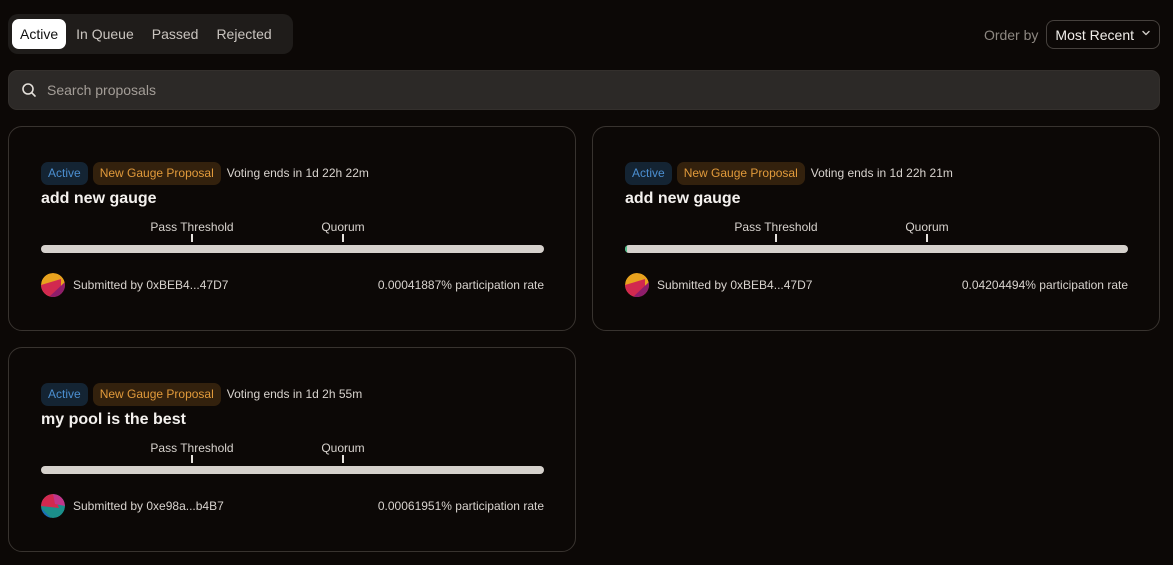 This screenshot has width=1173, height=565. I want to click on tab-in-queue: In Queue, so click(105, 34).